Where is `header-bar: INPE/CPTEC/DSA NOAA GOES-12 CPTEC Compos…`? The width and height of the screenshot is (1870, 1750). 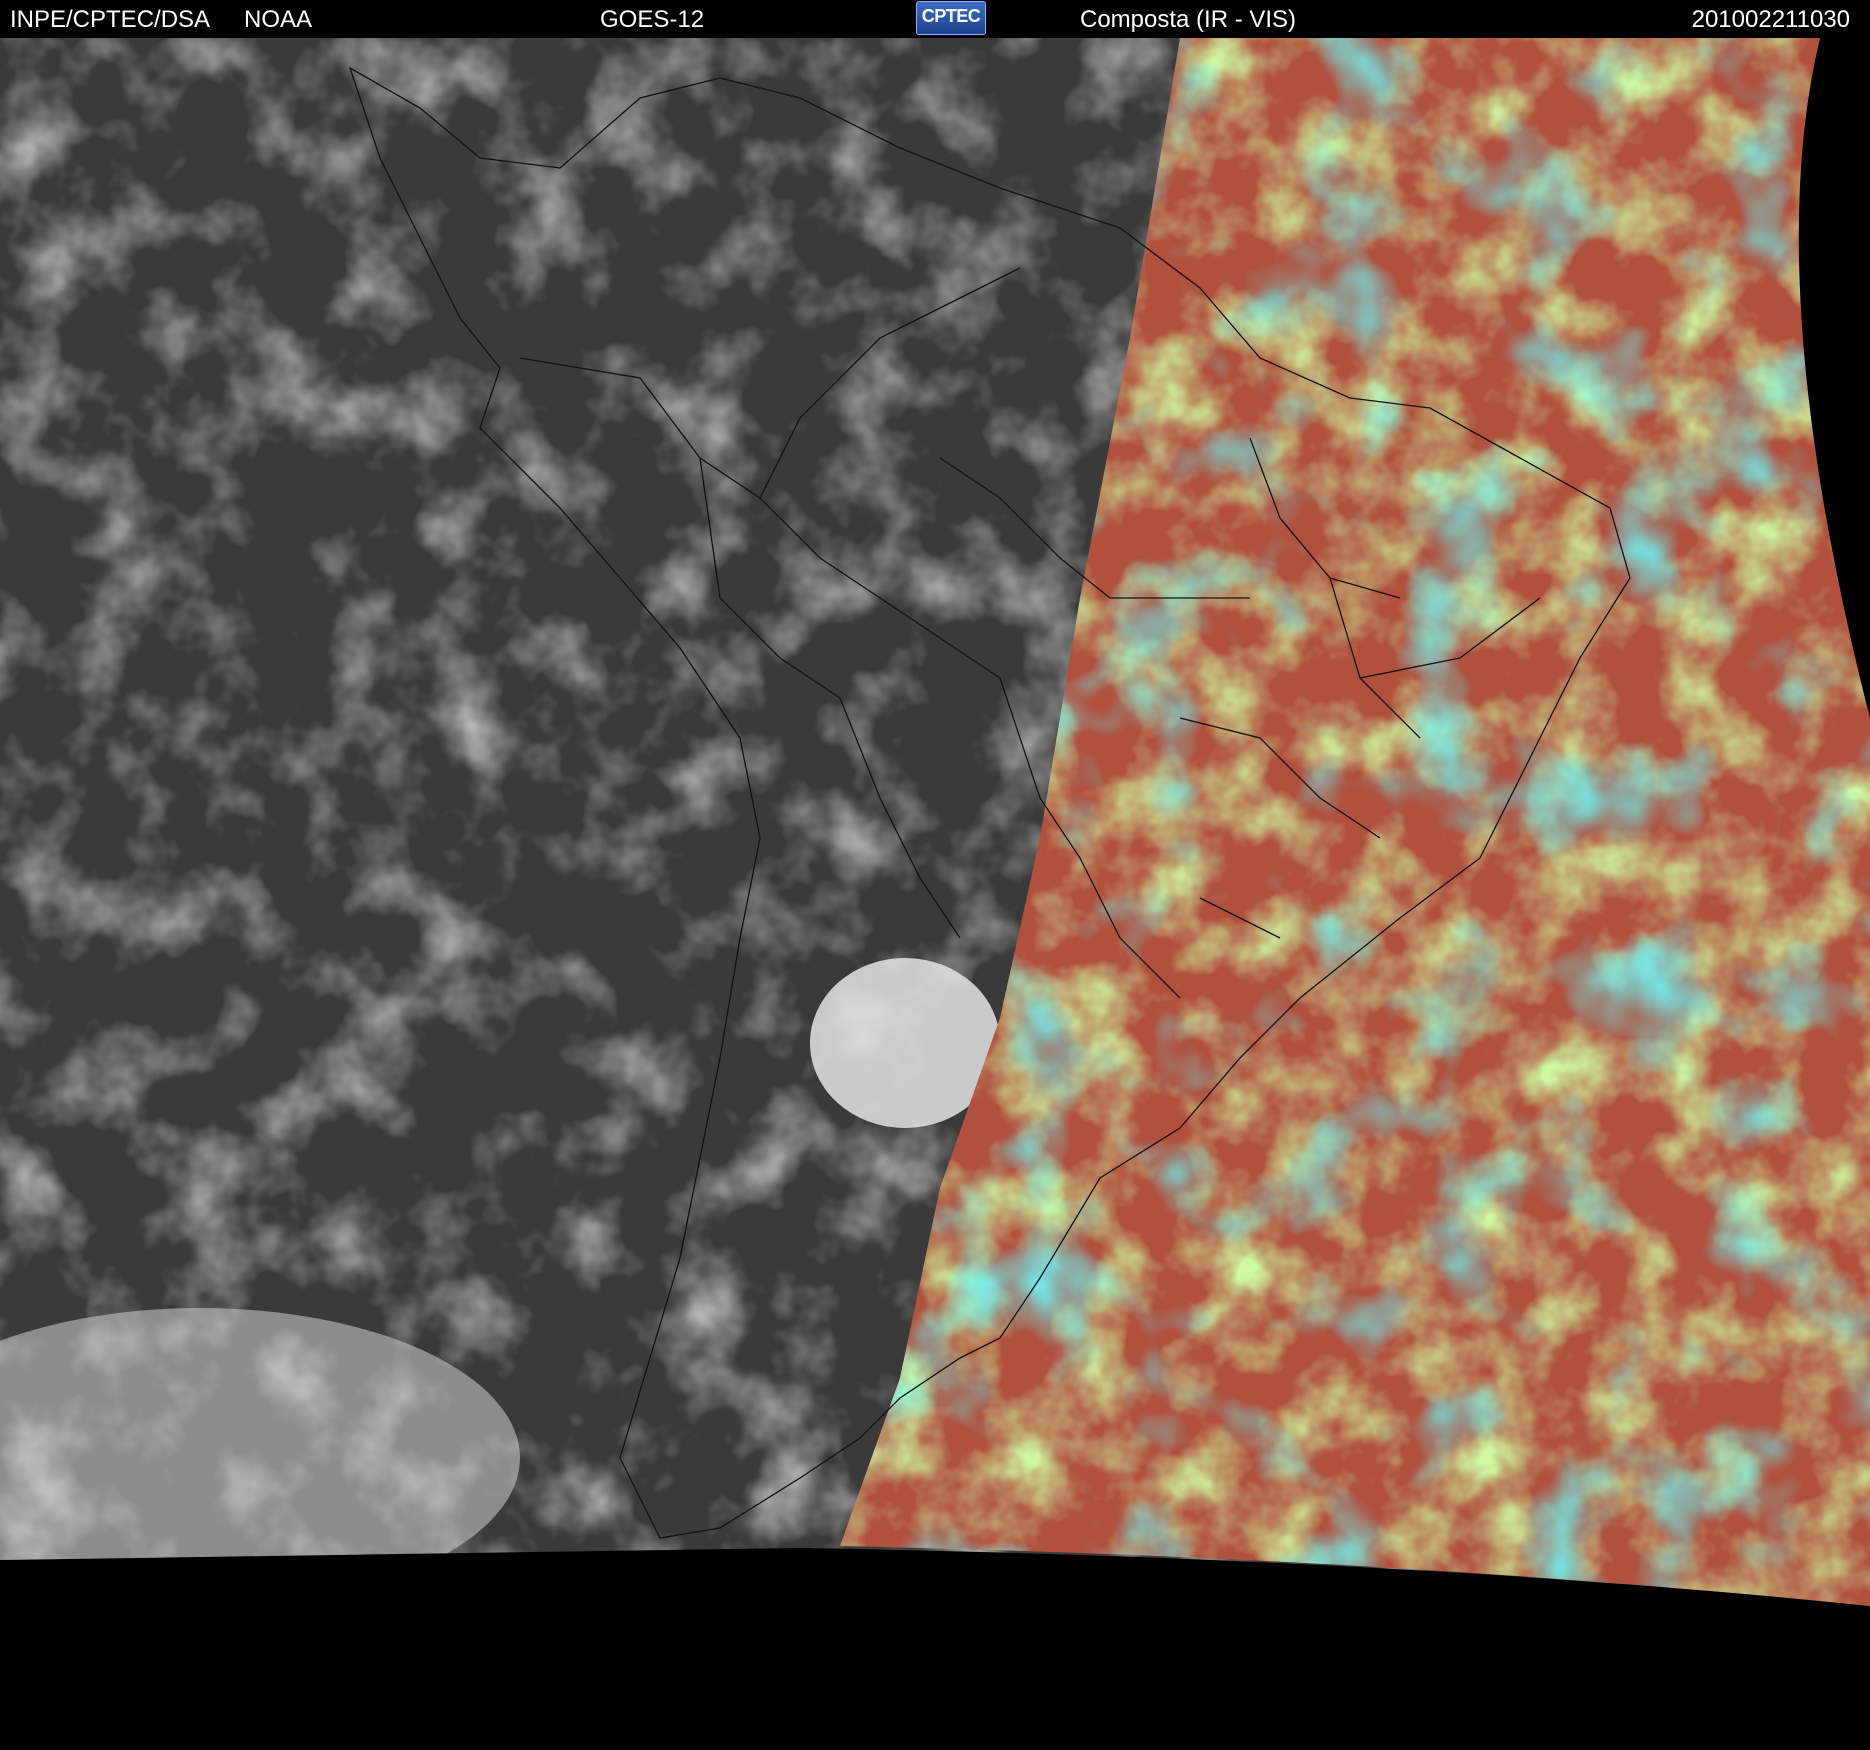 header-bar: INPE/CPTEC/DSA NOAA GOES-12 CPTEC Compos… is located at coordinates (935, 19).